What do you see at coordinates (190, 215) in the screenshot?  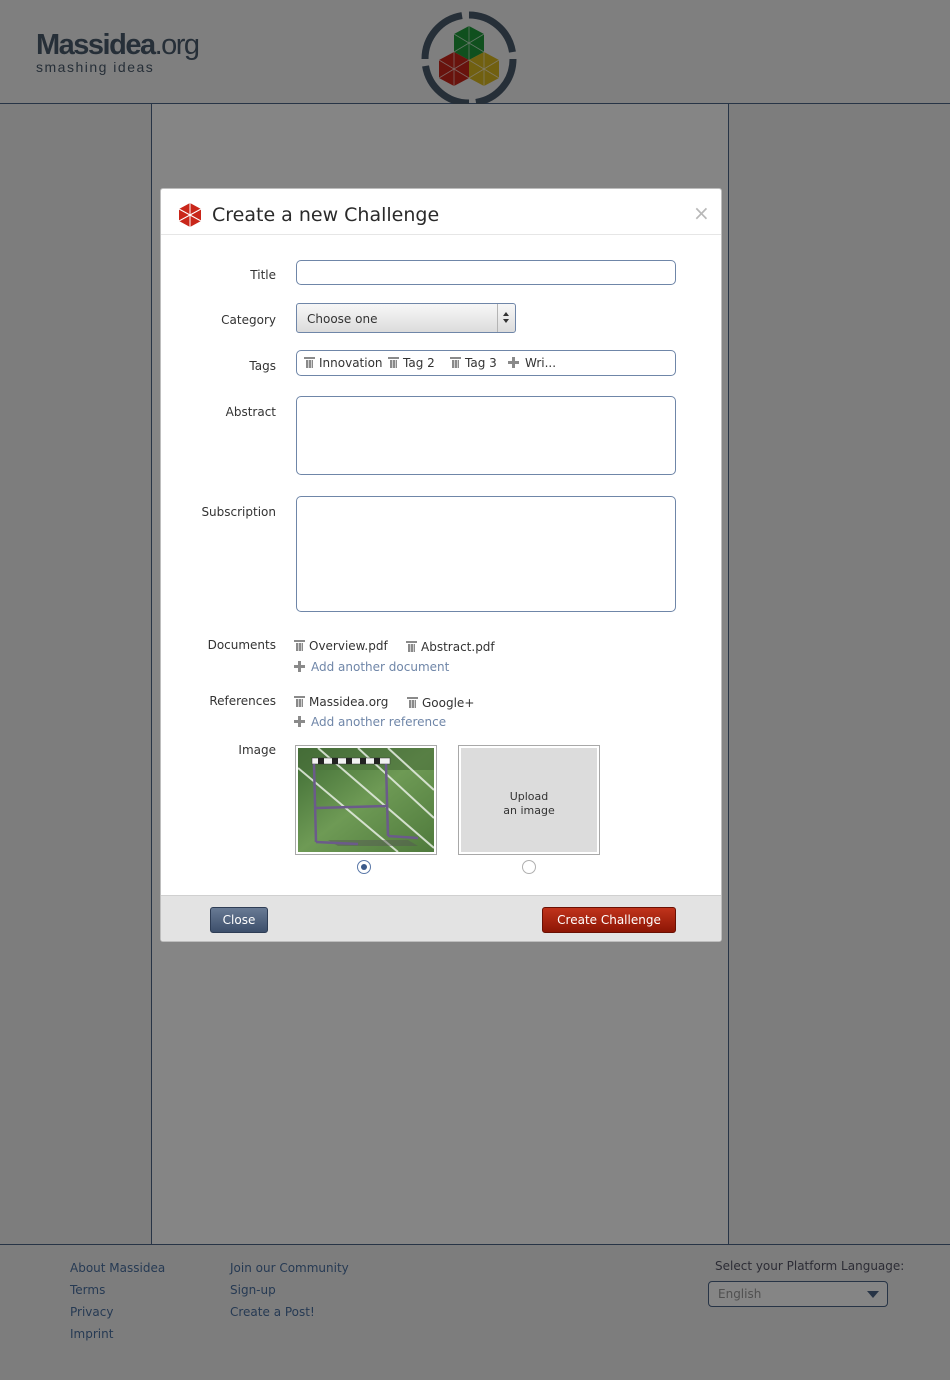 I see `massidea-cube-icon` at bounding box center [190, 215].